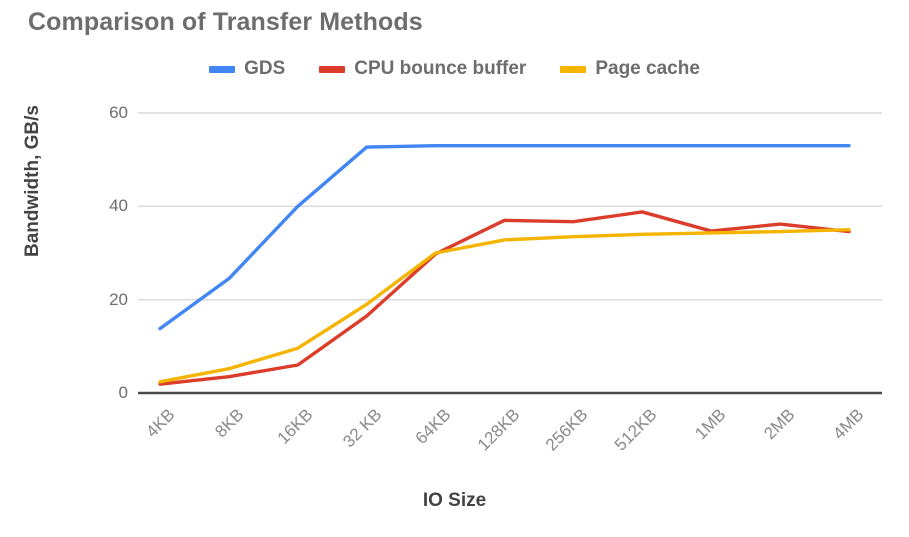  What do you see at coordinates (118, 299) in the screenshot?
I see `y-tick-label: 20` at bounding box center [118, 299].